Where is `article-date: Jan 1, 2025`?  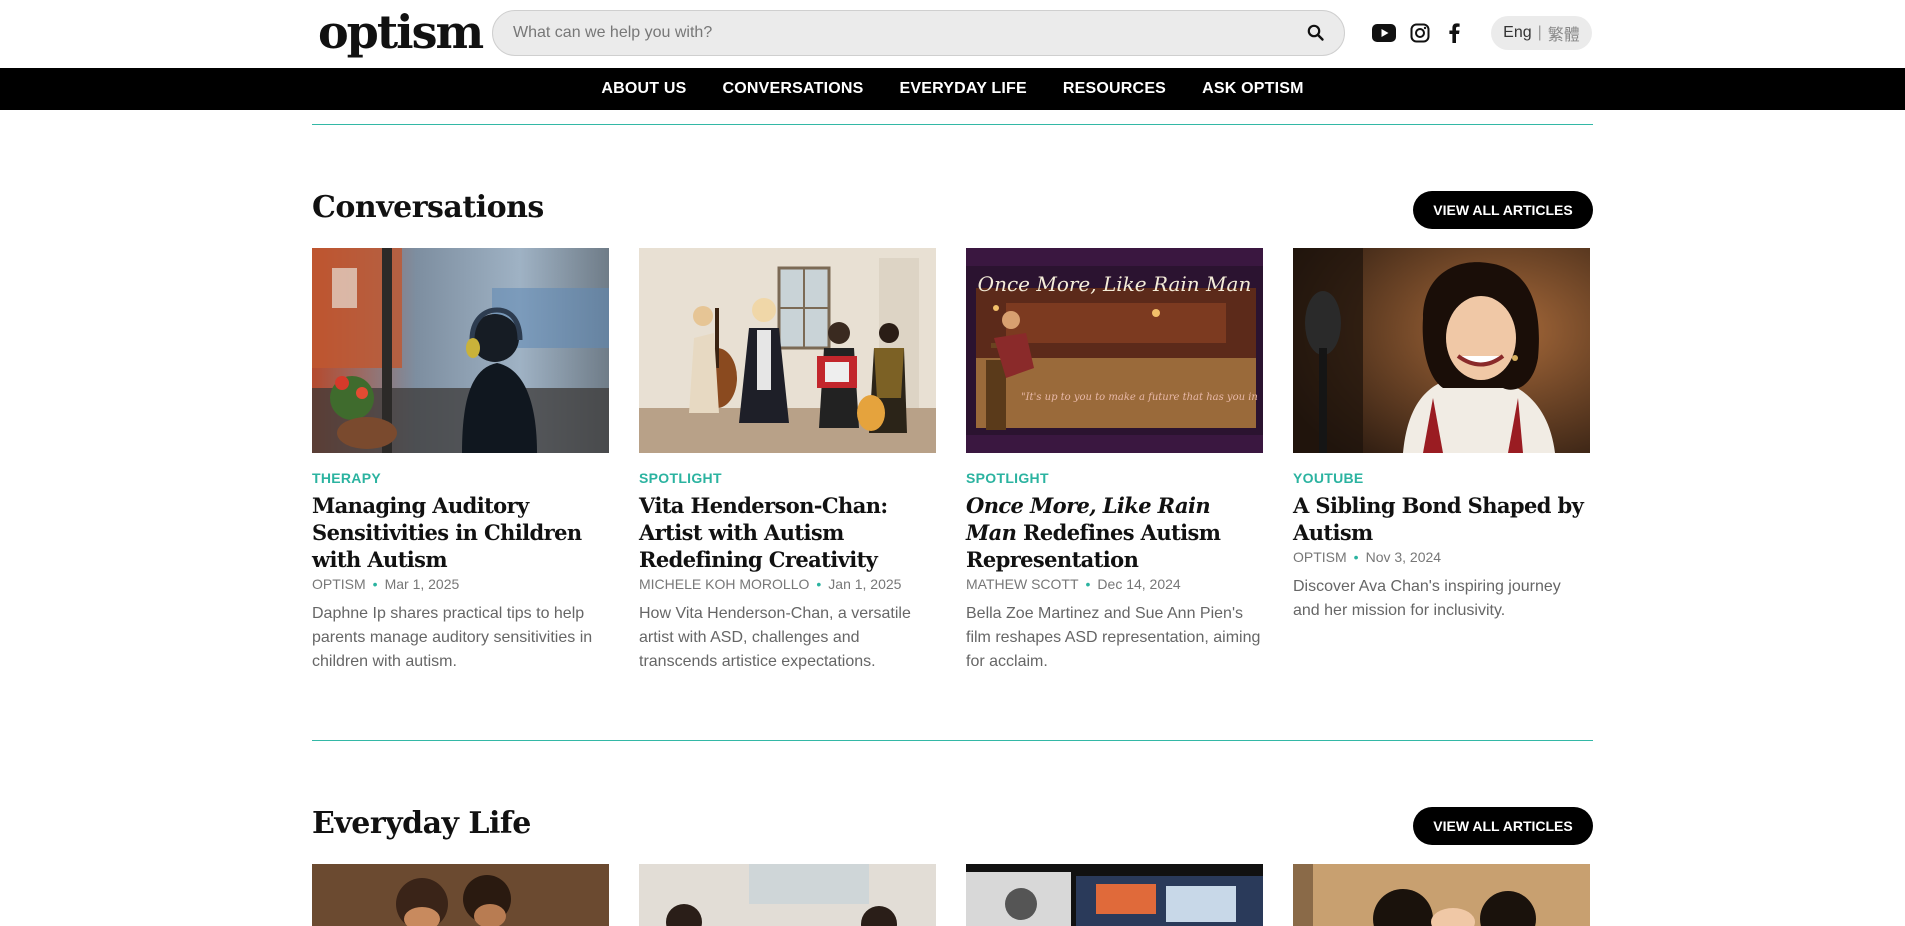 article-date: Jan 1, 2025 is located at coordinates (865, 584).